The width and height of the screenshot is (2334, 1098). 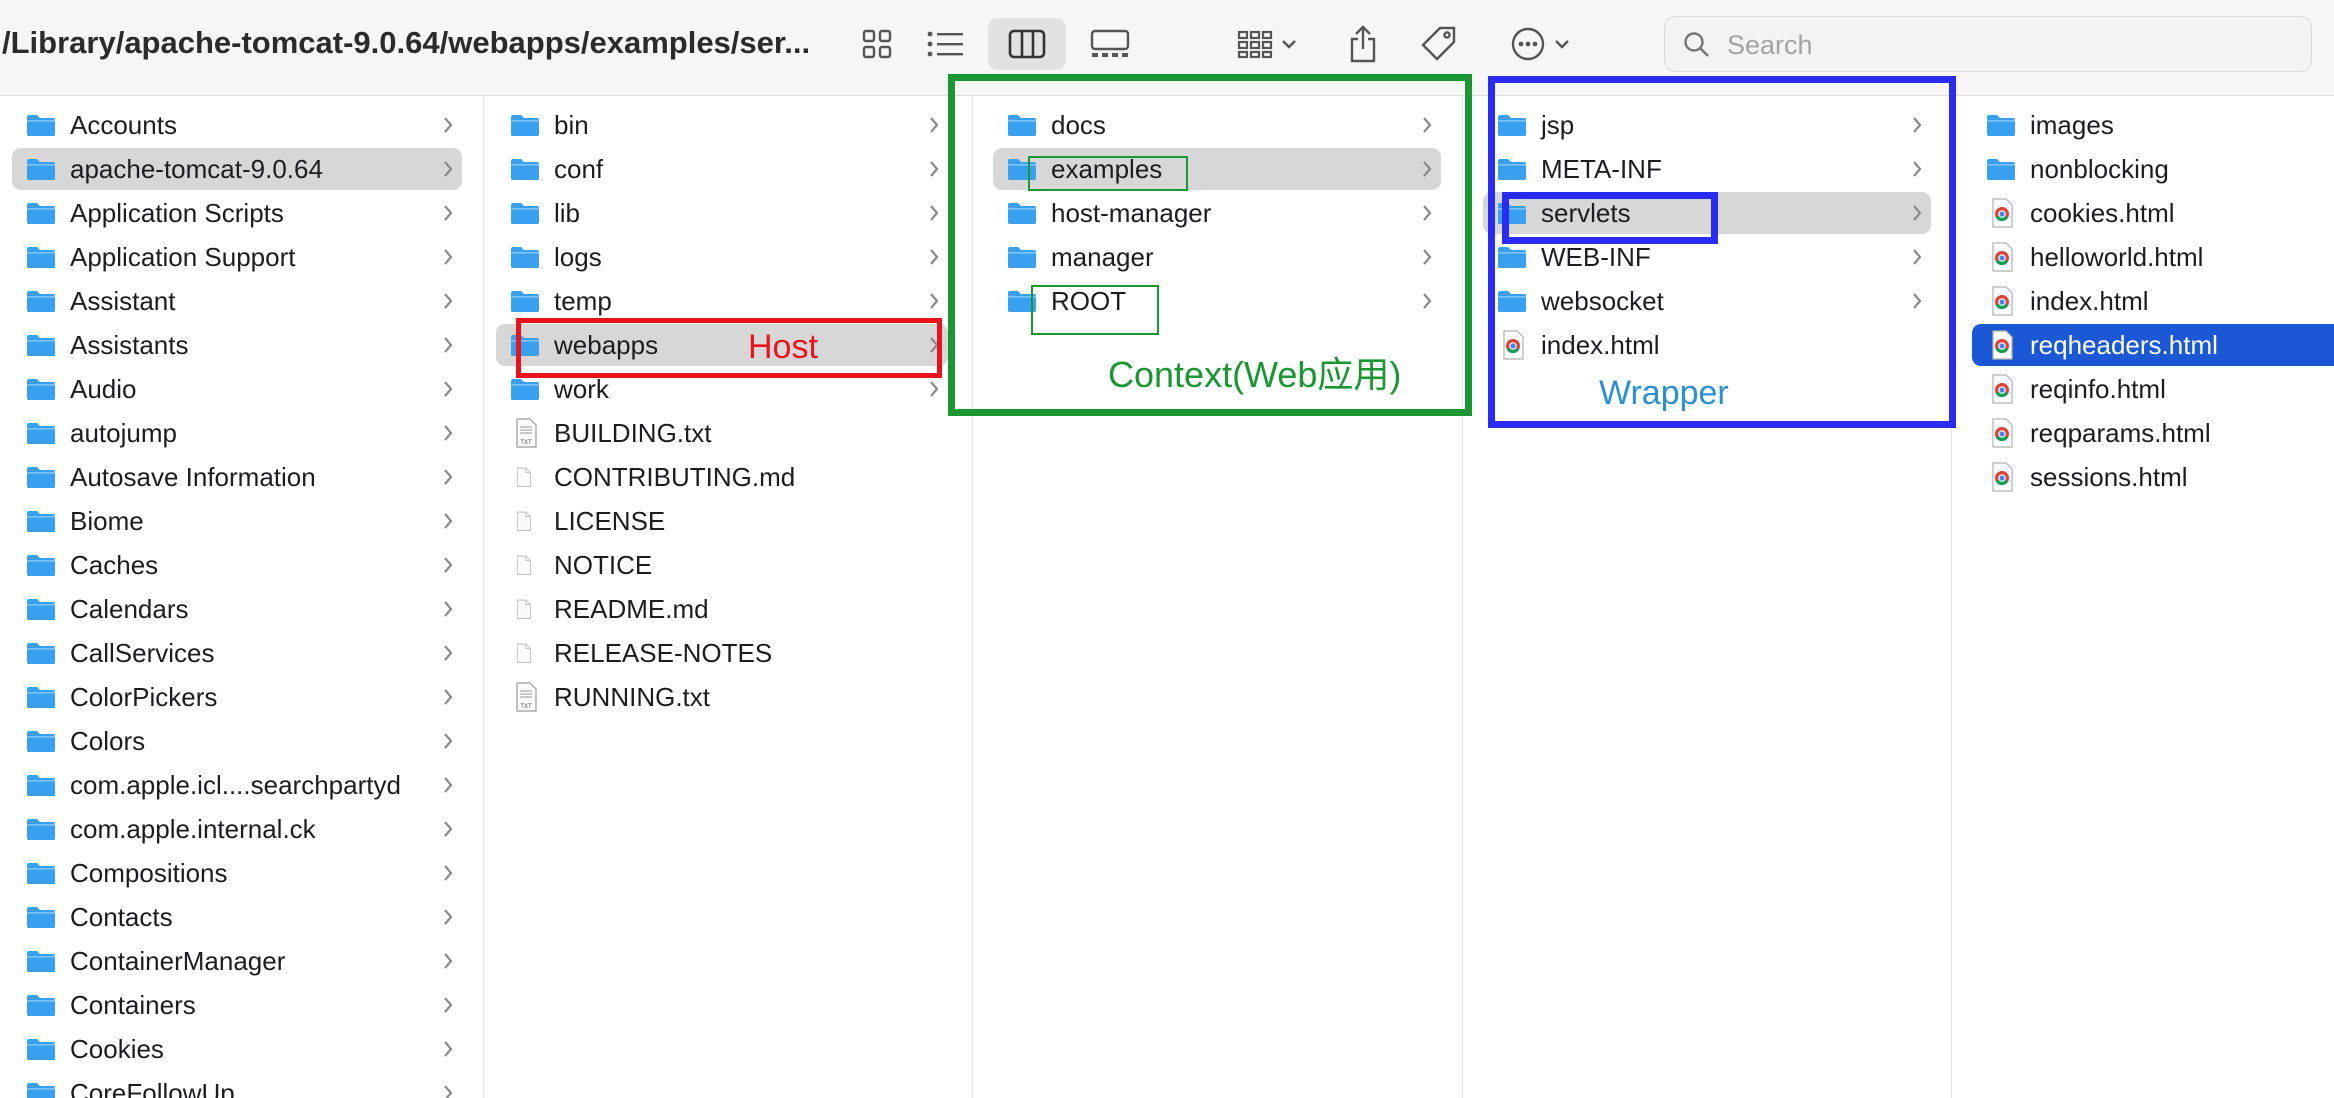 I want to click on search-field, so click(x=1988, y=44).